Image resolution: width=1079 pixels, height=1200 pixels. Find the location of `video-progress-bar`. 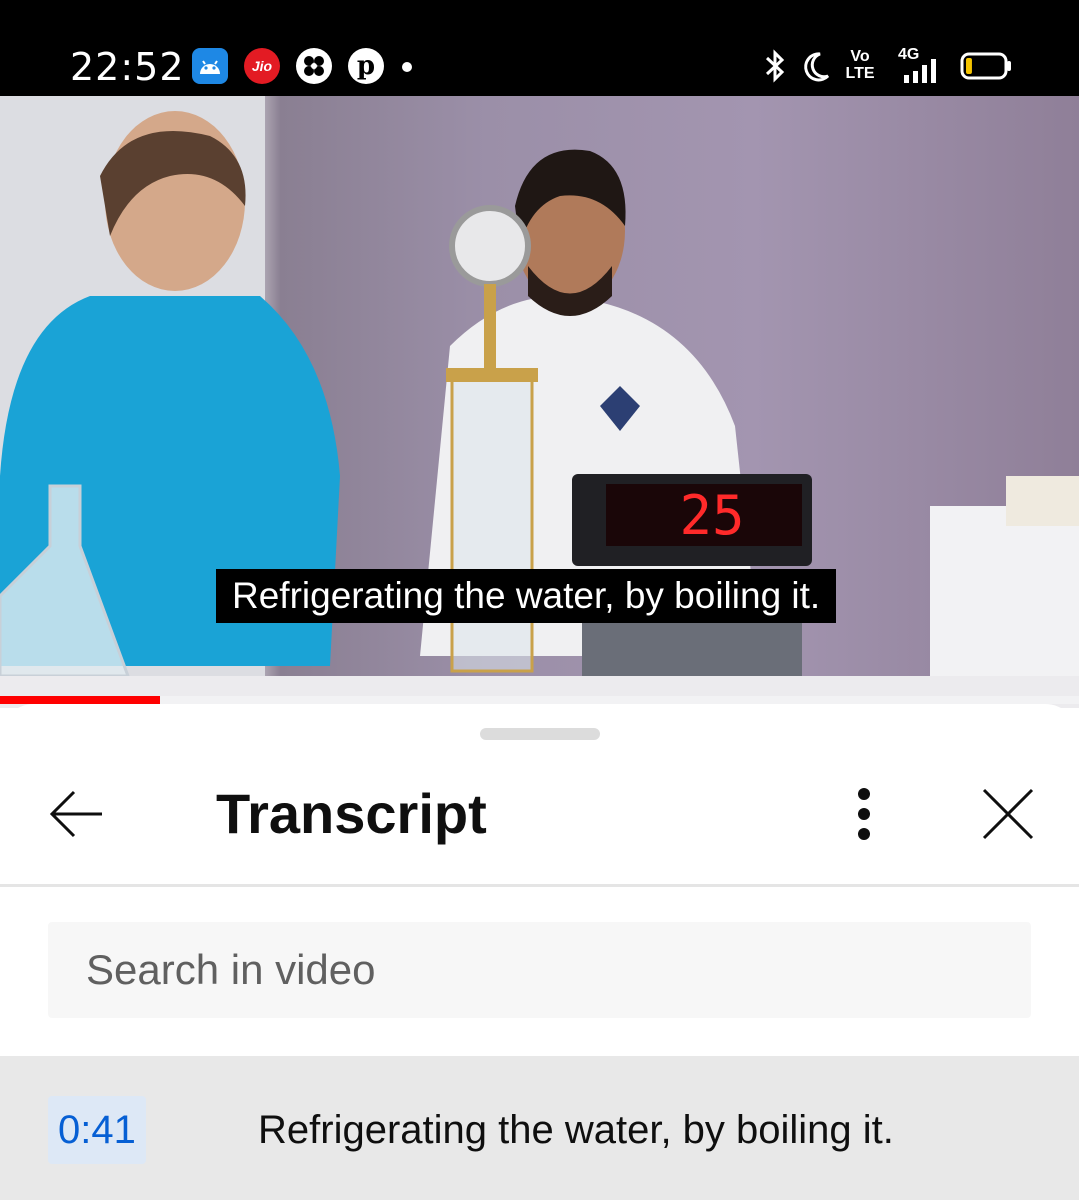

video-progress-bar is located at coordinates (539, 700).